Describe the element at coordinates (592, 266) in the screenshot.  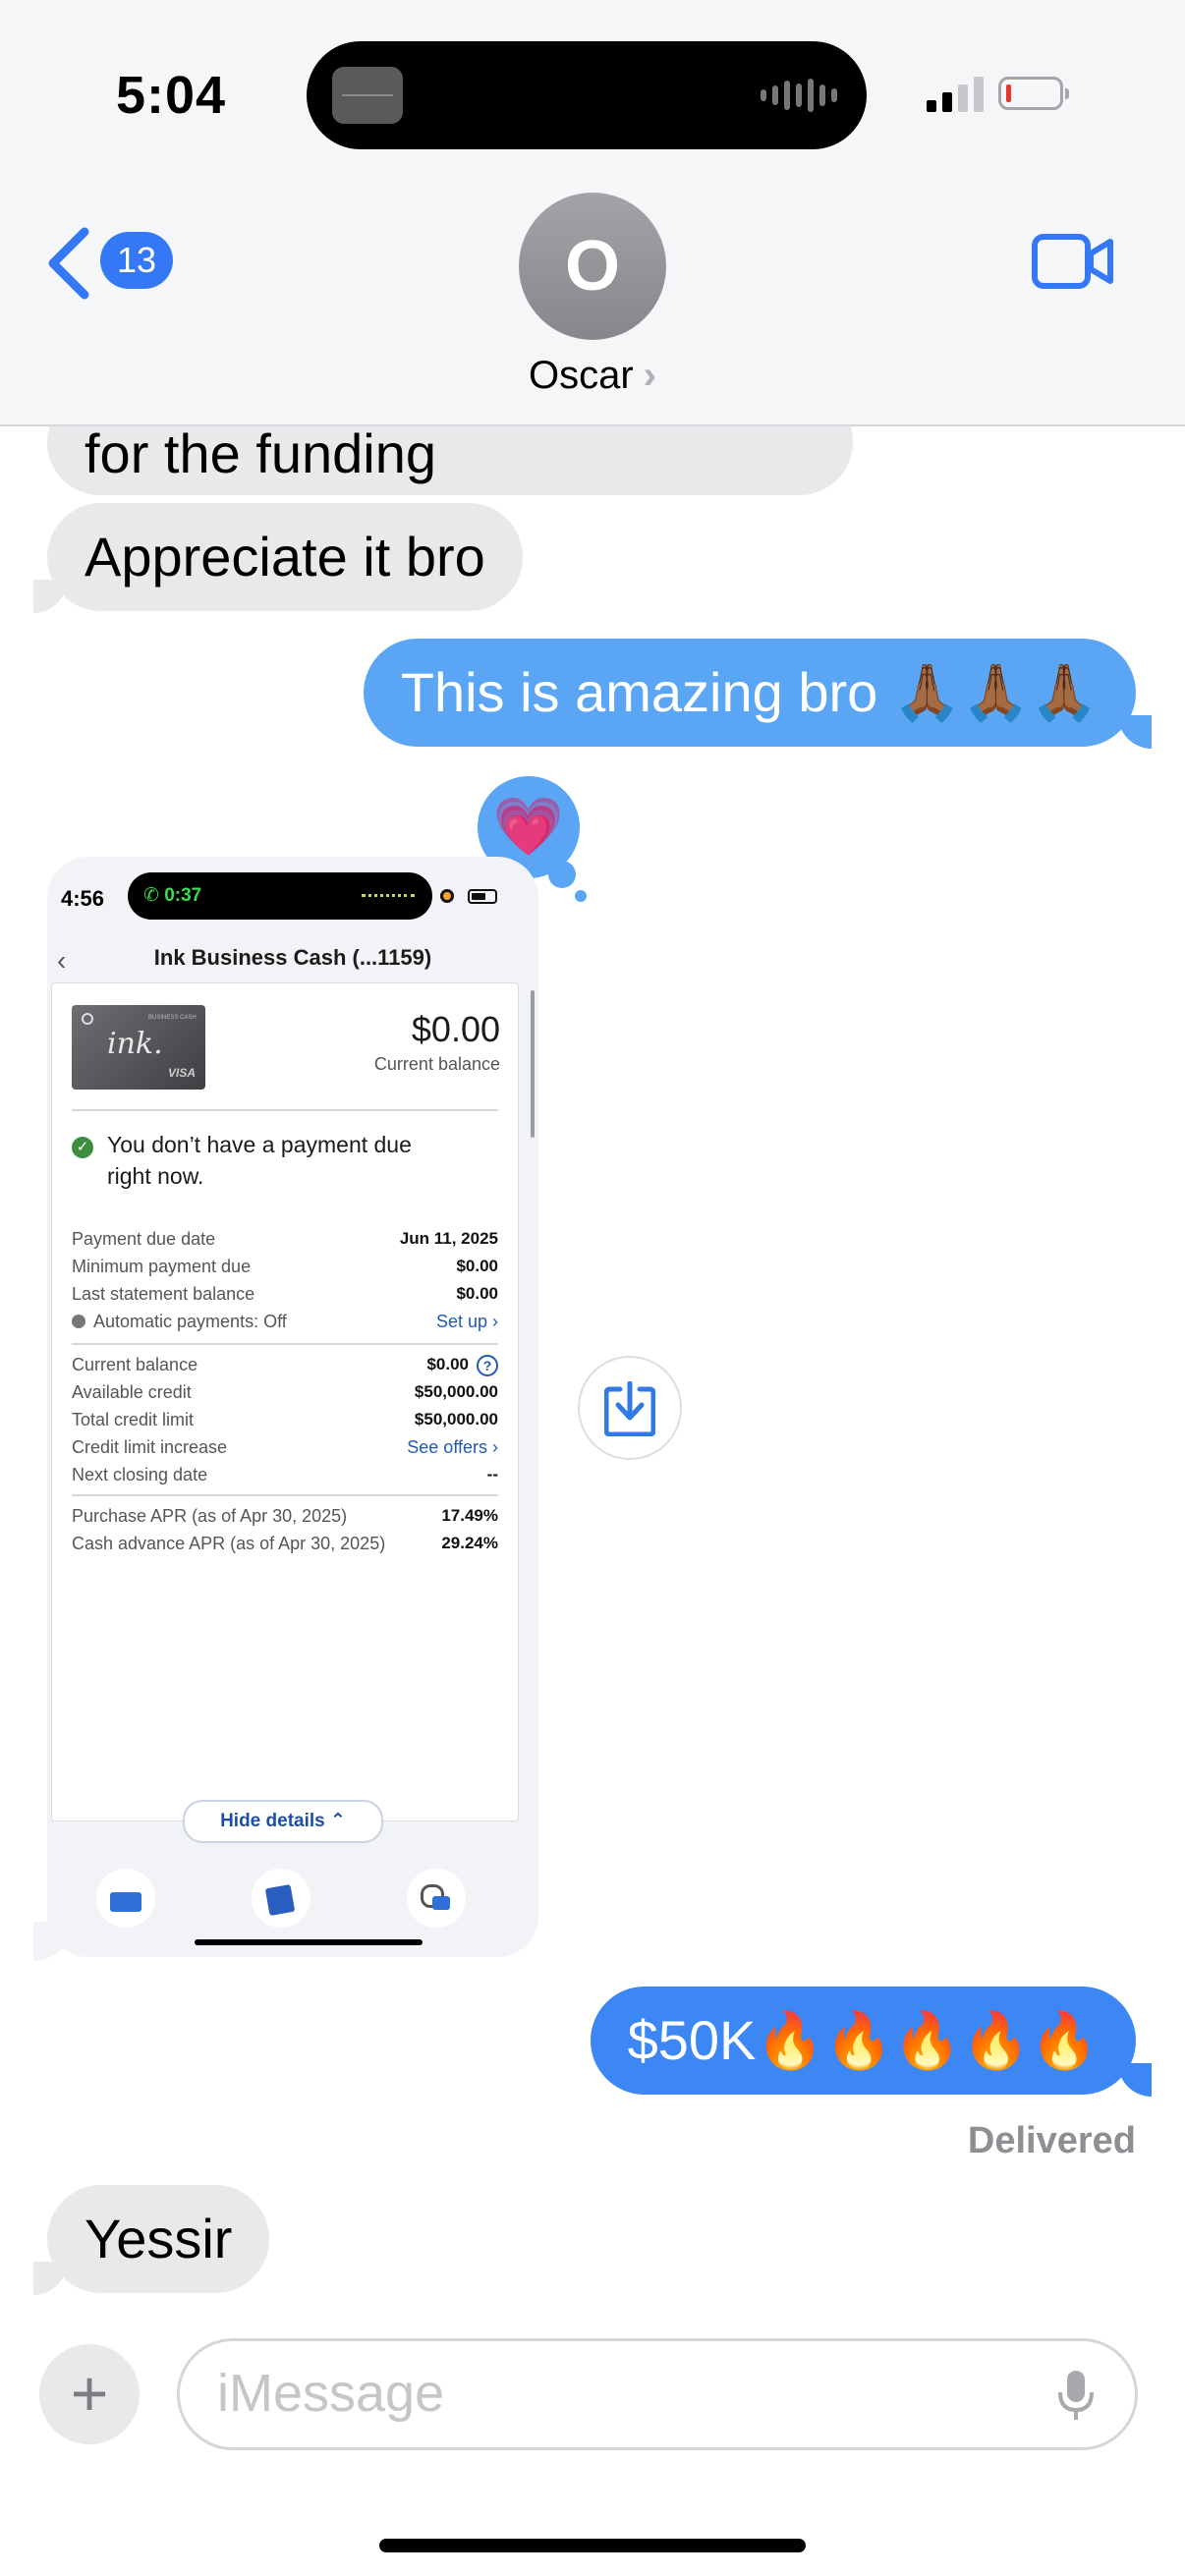
I see `contact-avatar: O` at that location.